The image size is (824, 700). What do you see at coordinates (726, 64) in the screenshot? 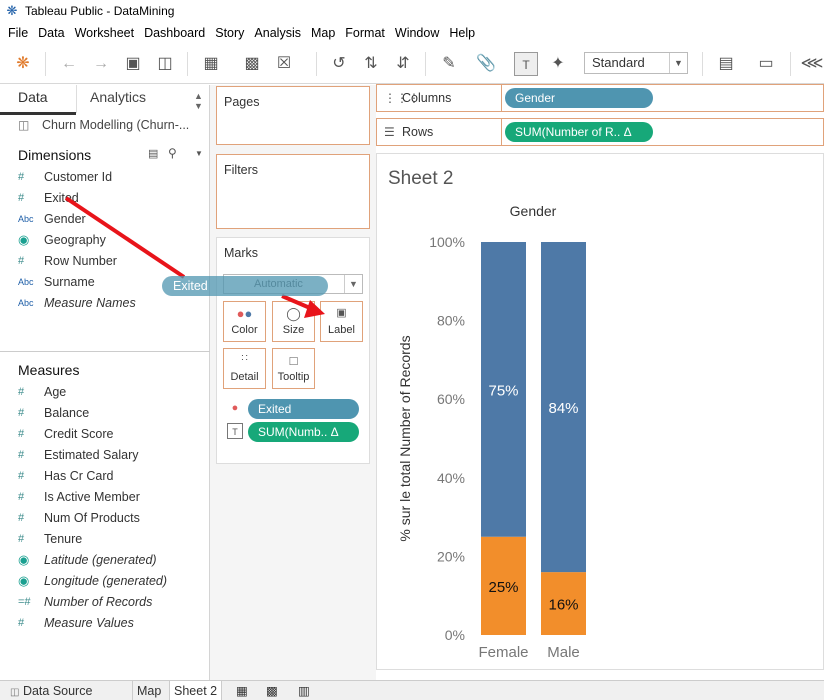
I see `show-me-icon: ▤` at bounding box center [726, 64].